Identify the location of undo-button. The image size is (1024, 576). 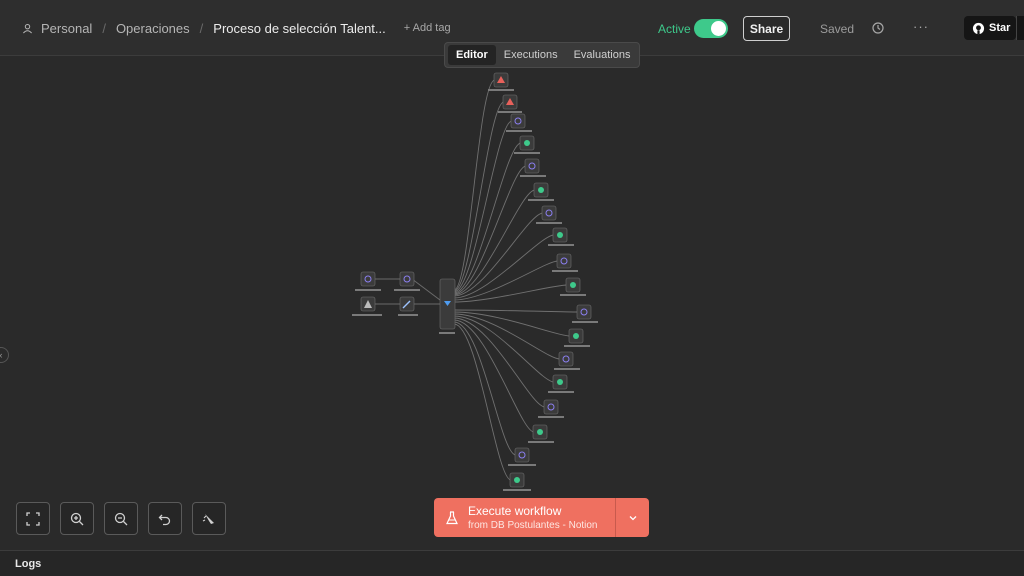
(165, 518).